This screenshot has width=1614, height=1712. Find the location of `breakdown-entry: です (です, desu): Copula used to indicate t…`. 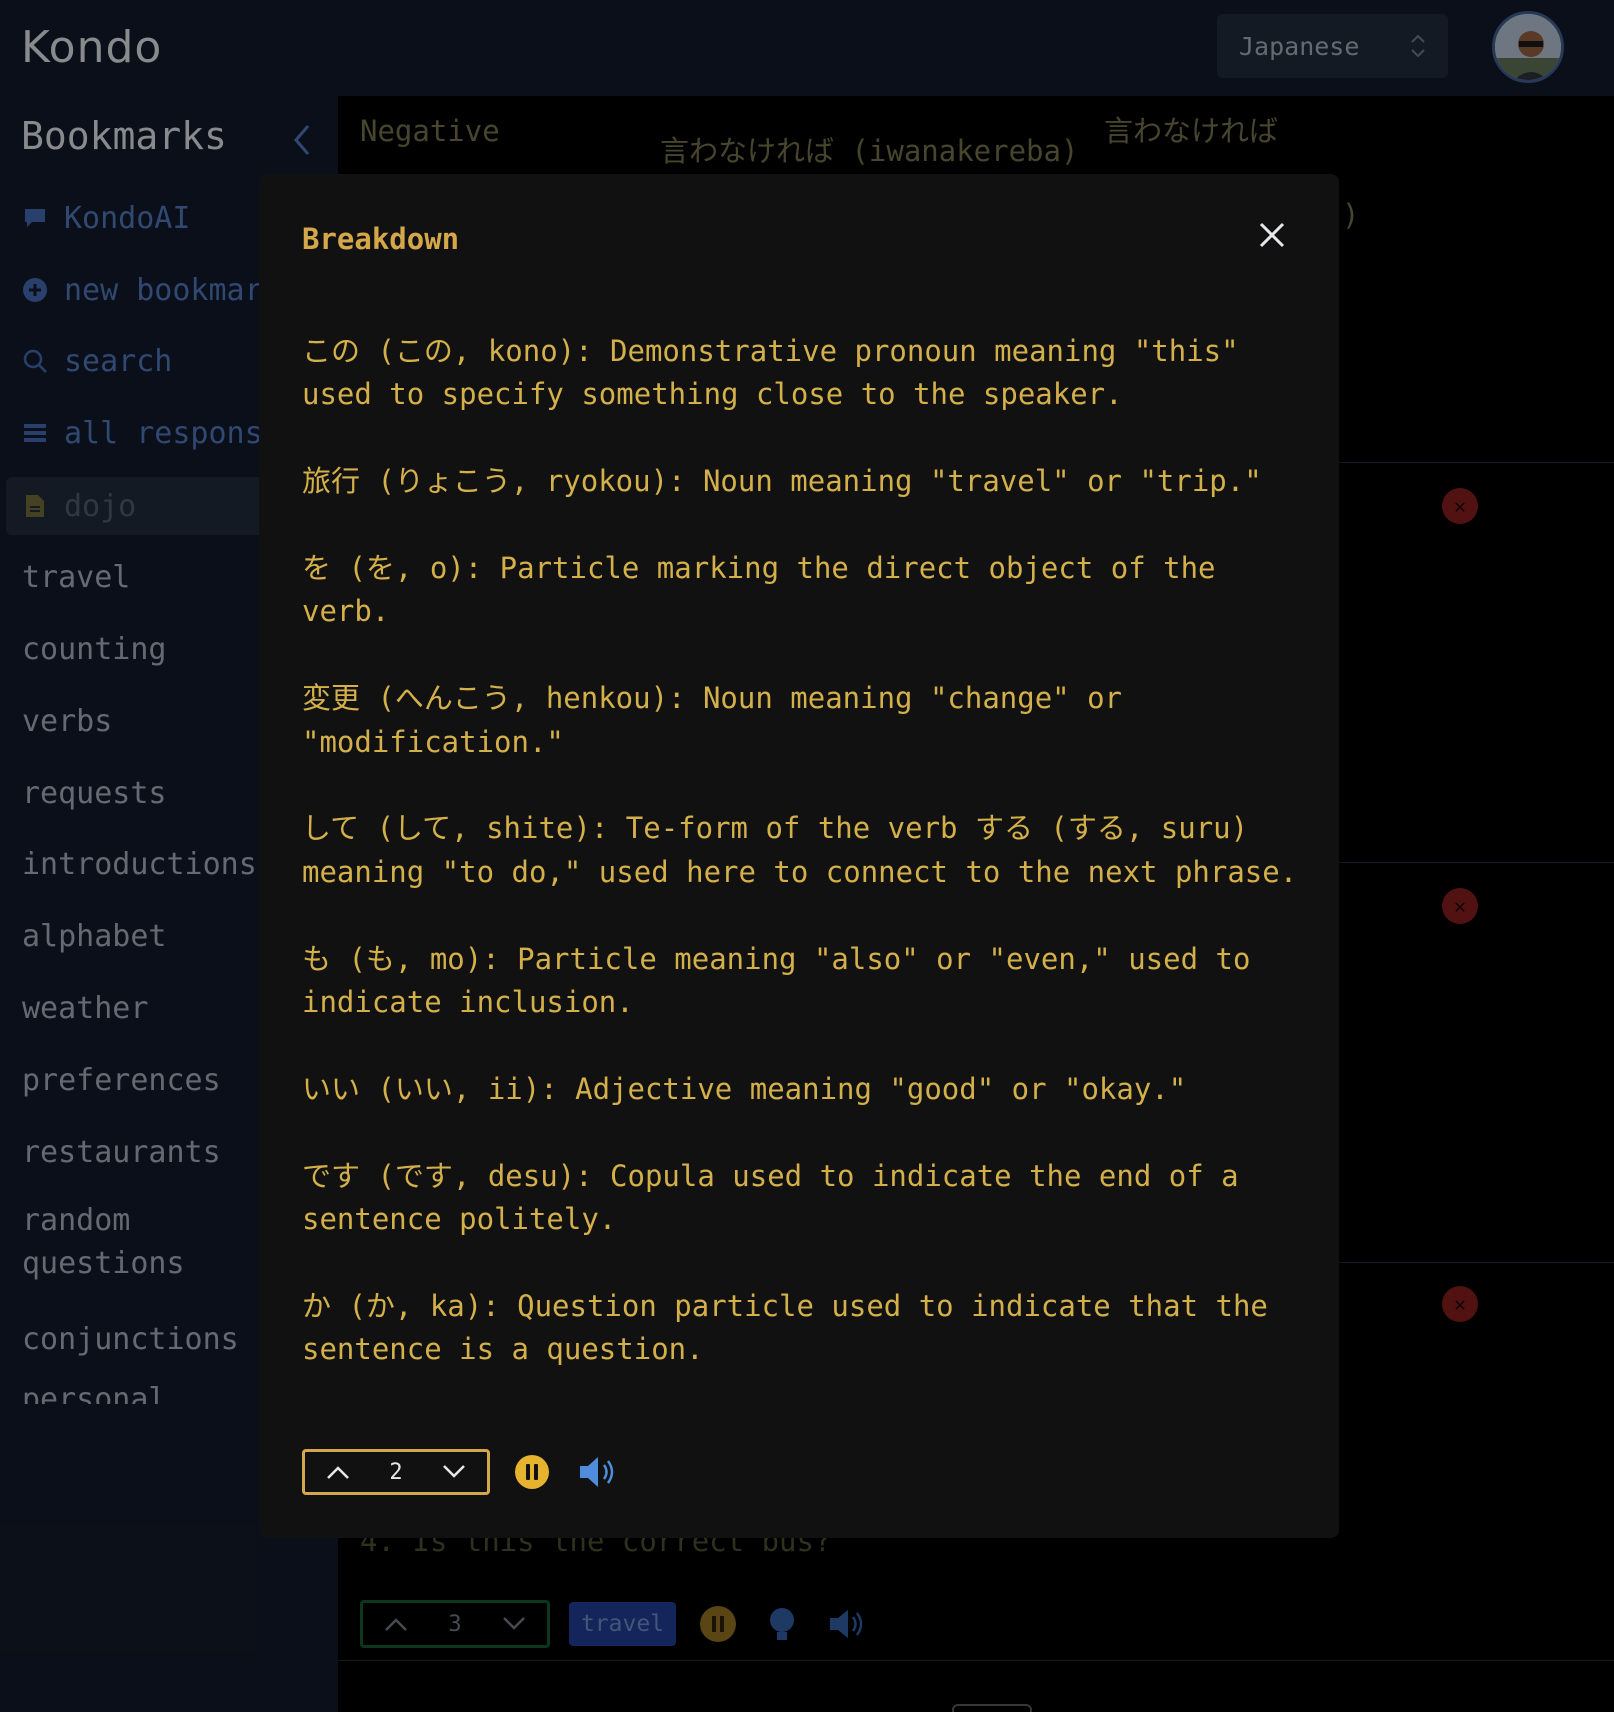

breakdown-entry: です (です, desu): Copula used to indicate t… is located at coordinates (770, 1197).